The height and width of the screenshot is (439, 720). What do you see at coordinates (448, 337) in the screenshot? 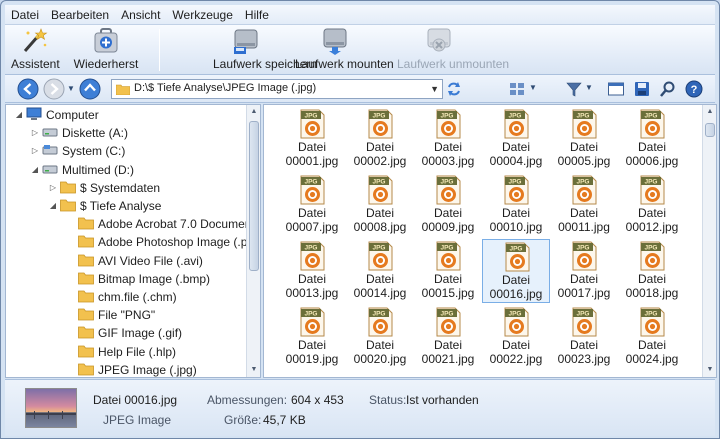
I see `file-item: JPG Datei 00021.jpg` at bounding box center [448, 337].